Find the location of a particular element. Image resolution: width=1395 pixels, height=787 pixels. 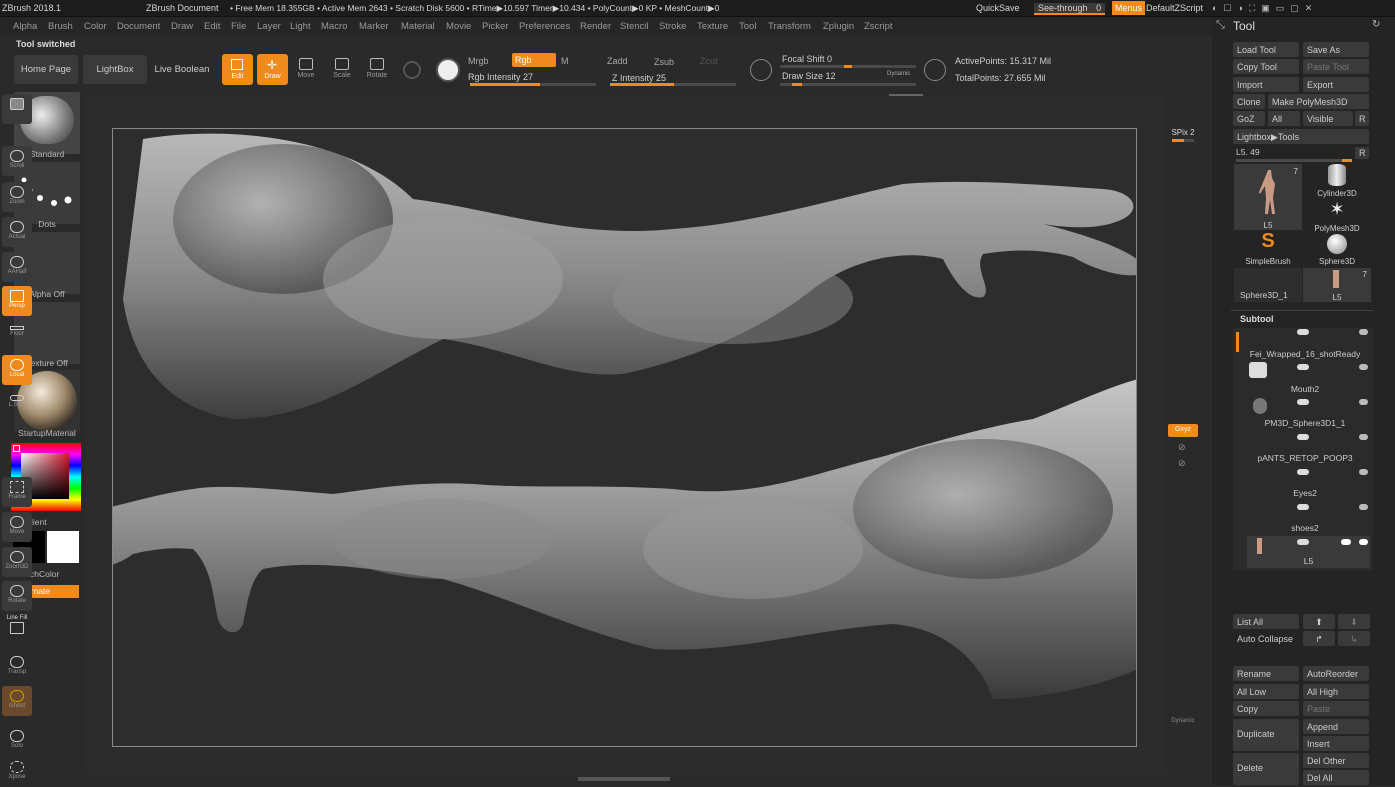

subtool-item-1: Mouth2 is located at coordinates (1305, 389).